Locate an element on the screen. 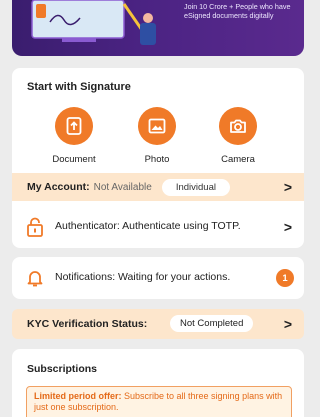 This screenshot has height=417, width=320. camera-button: Camera is located at coordinates (238, 136).